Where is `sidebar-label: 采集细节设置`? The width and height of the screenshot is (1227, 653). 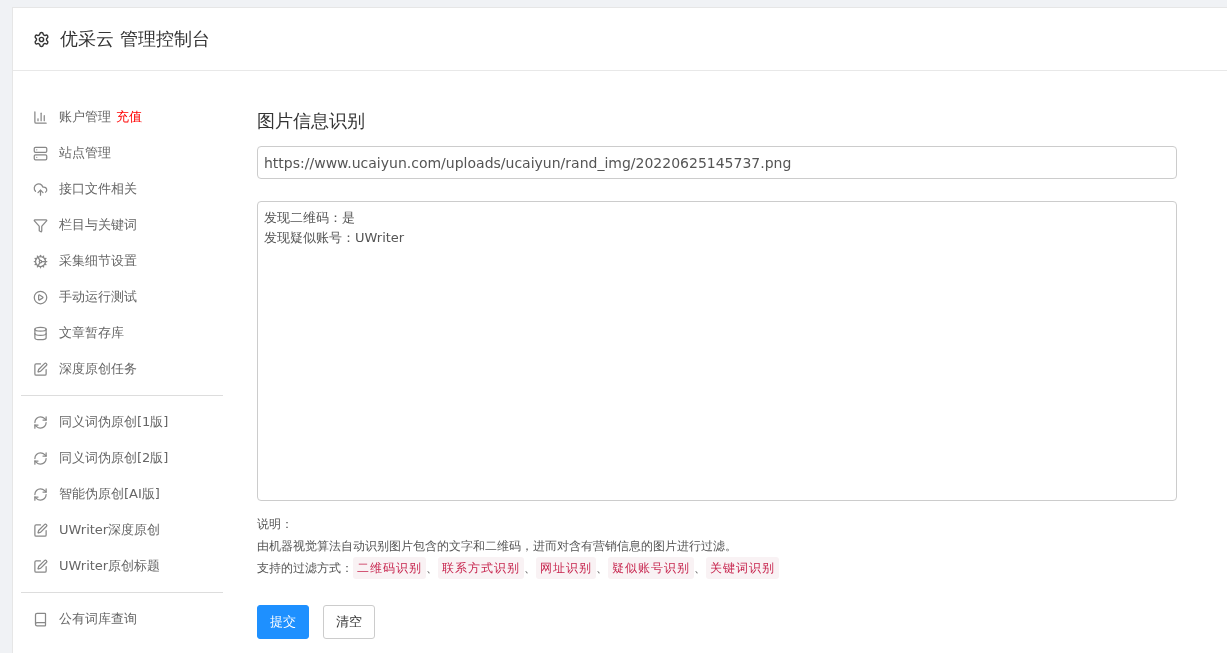
sidebar-label: 采集细节设置 is located at coordinates (98, 261).